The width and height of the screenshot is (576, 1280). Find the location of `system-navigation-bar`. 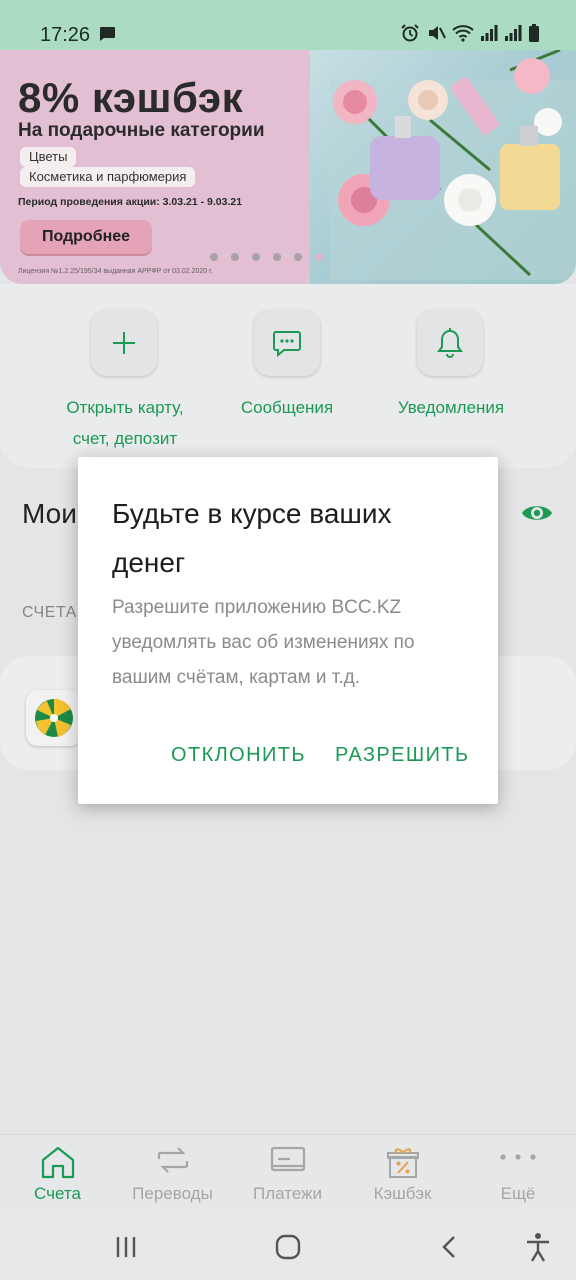

system-navigation-bar is located at coordinates (288, 1246).